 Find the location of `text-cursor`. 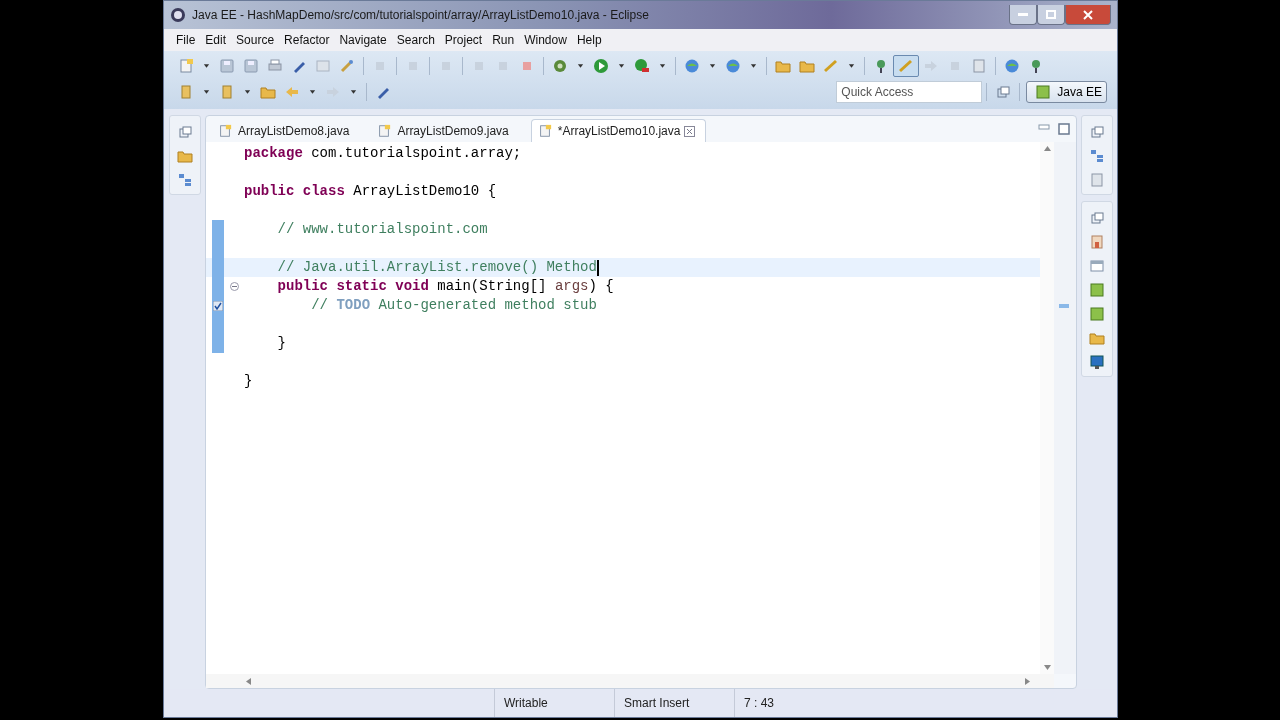

text-cursor is located at coordinates (597, 267).